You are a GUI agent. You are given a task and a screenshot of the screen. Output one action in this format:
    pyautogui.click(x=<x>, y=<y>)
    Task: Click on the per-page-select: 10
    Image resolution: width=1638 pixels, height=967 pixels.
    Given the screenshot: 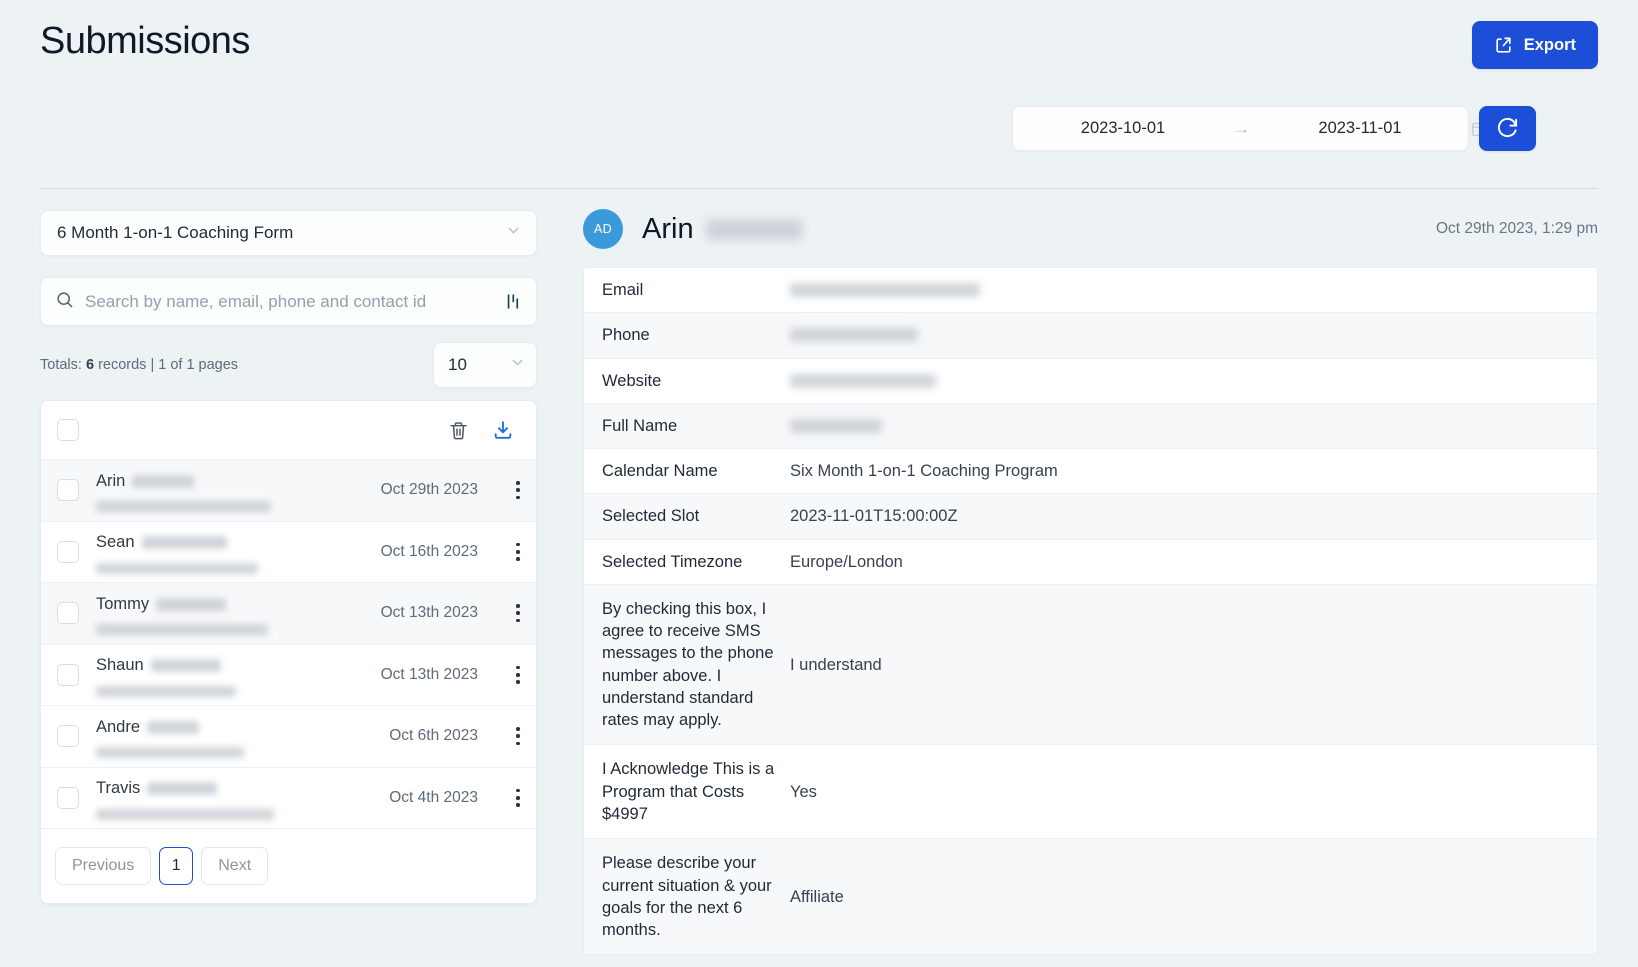 What is the action you would take?
    pyautogui.click(x=485, y=365)
    